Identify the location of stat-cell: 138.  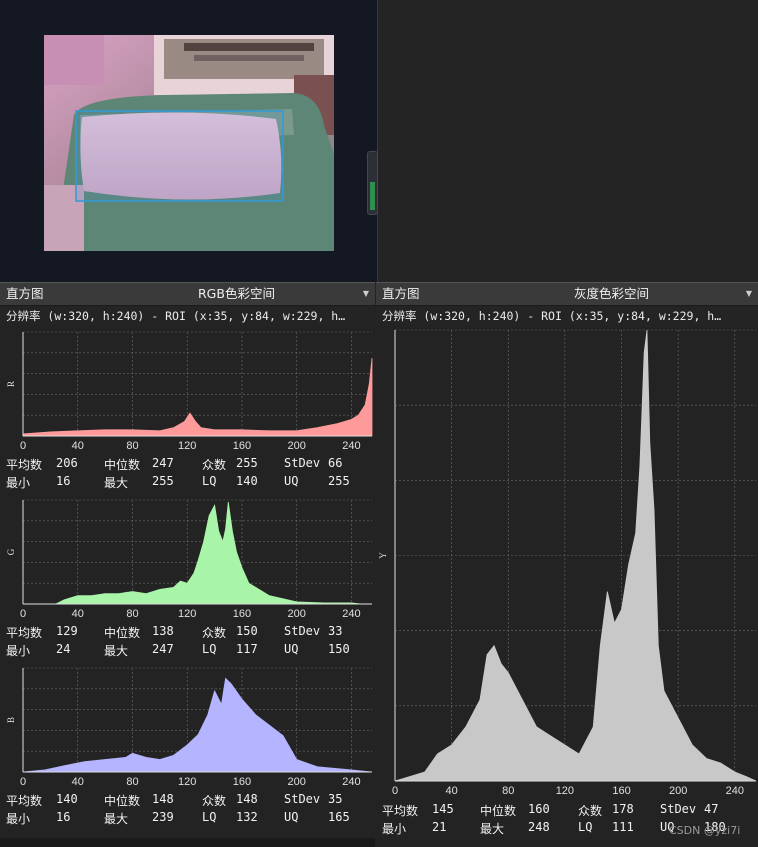
(163, 631).